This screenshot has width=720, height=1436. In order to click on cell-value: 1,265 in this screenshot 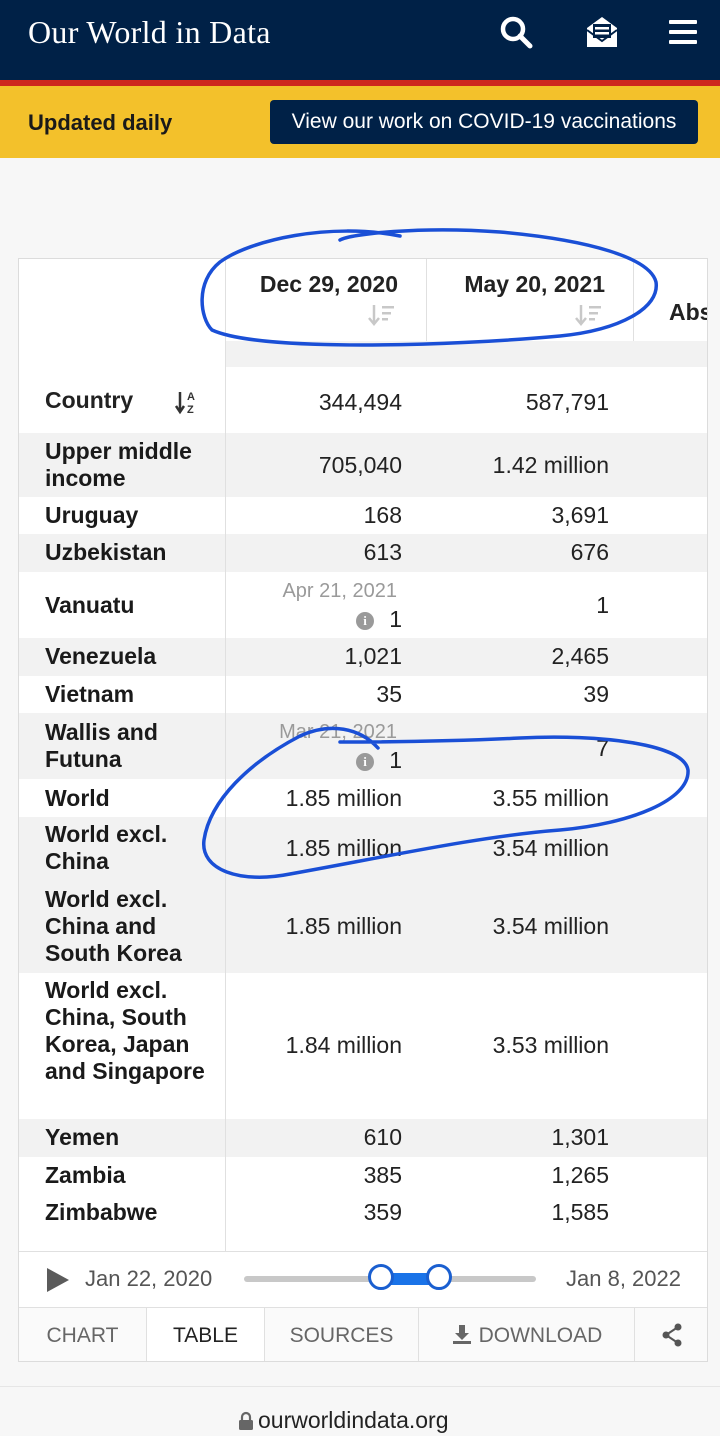, I will do `click(580, 1175)`.